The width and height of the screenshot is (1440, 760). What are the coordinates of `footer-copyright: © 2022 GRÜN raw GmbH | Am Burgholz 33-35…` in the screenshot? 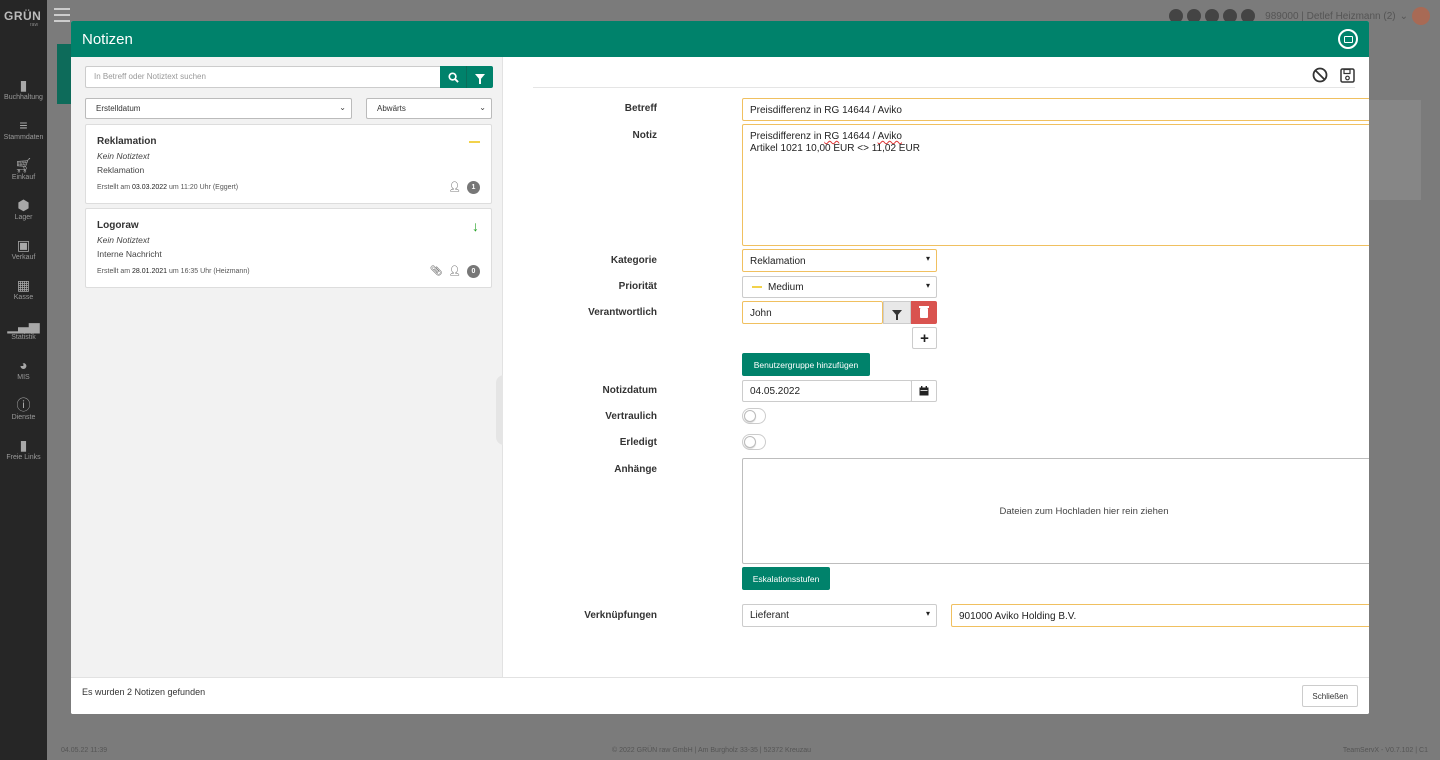 It's located at (712, 750).